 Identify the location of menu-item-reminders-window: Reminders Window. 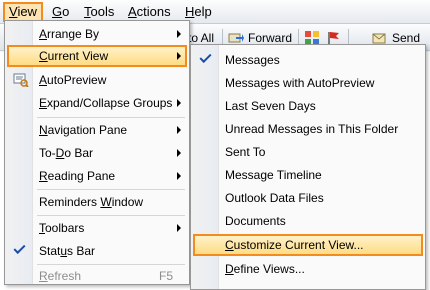
(97, 202).